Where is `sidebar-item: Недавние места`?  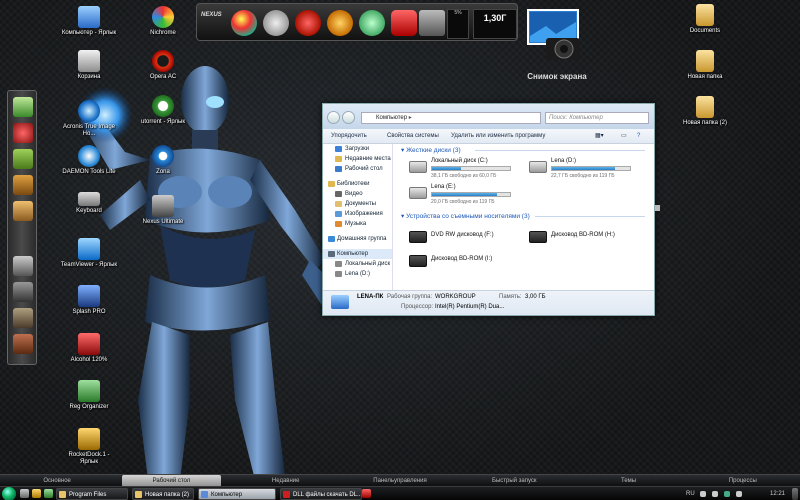
sidebar-item: Недавние места is located at coordinates (357, 159).